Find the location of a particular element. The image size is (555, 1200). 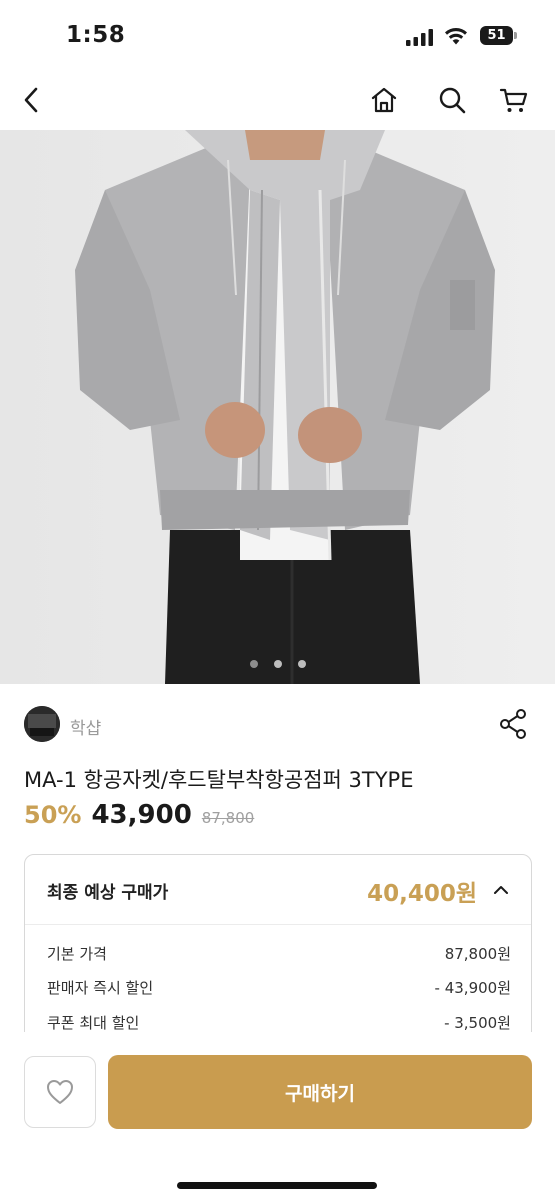

top-nav-bar is located at coordinates (277, 100).